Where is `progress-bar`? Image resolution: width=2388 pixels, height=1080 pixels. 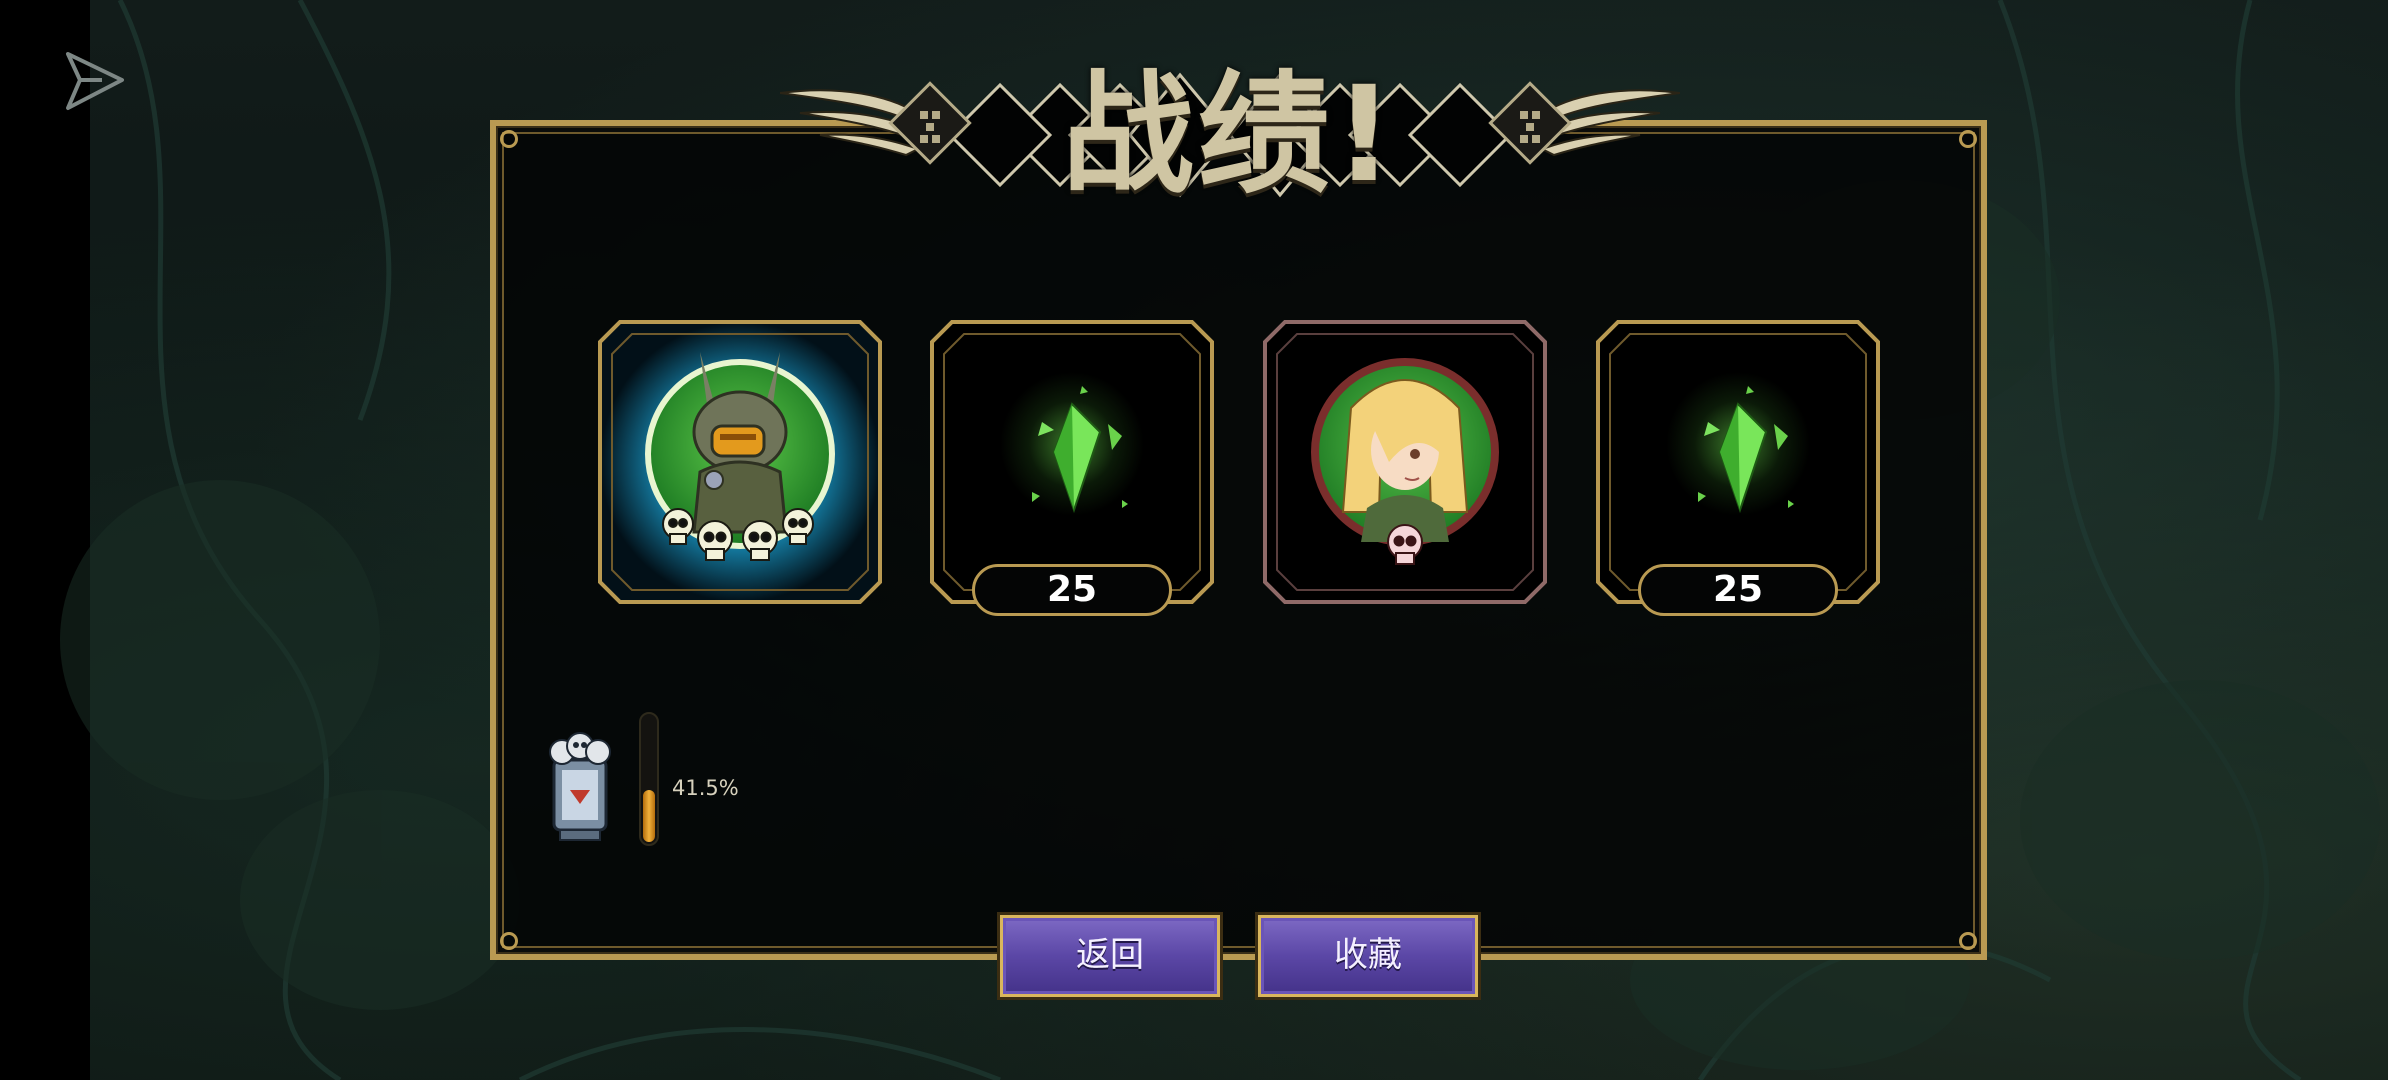
progress-bar is located at coordinates (649, 779).